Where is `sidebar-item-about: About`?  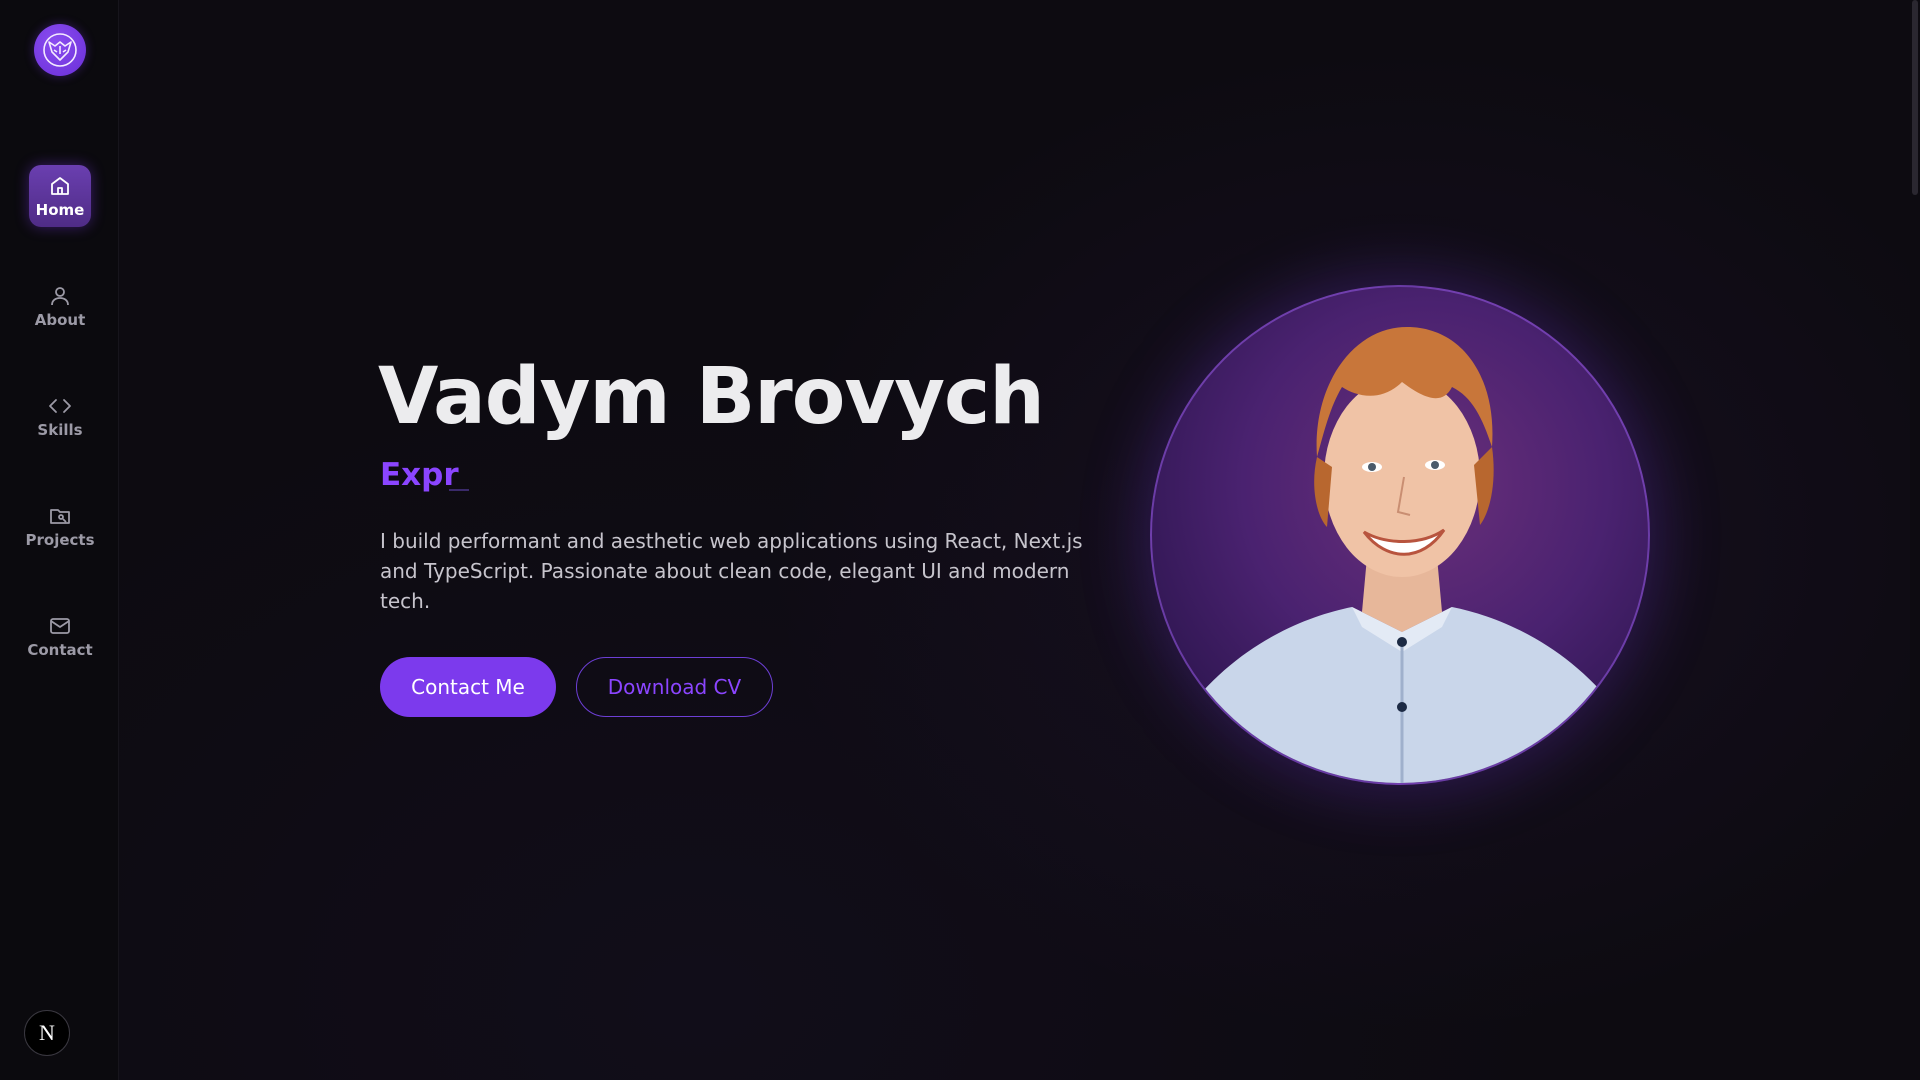 sidebar-item-about: About is located at coordinates (60, 306).